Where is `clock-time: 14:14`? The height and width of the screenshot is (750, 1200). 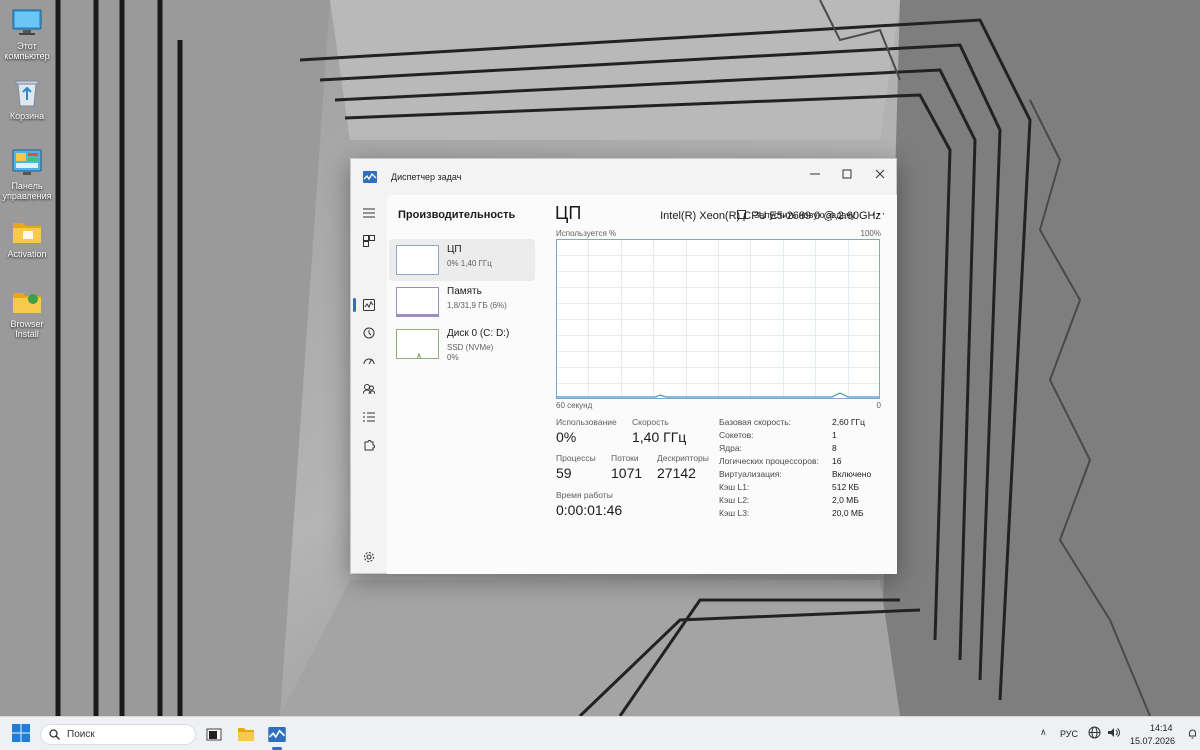 clock-time: 14:14 is located at coordinates (1161, 728).